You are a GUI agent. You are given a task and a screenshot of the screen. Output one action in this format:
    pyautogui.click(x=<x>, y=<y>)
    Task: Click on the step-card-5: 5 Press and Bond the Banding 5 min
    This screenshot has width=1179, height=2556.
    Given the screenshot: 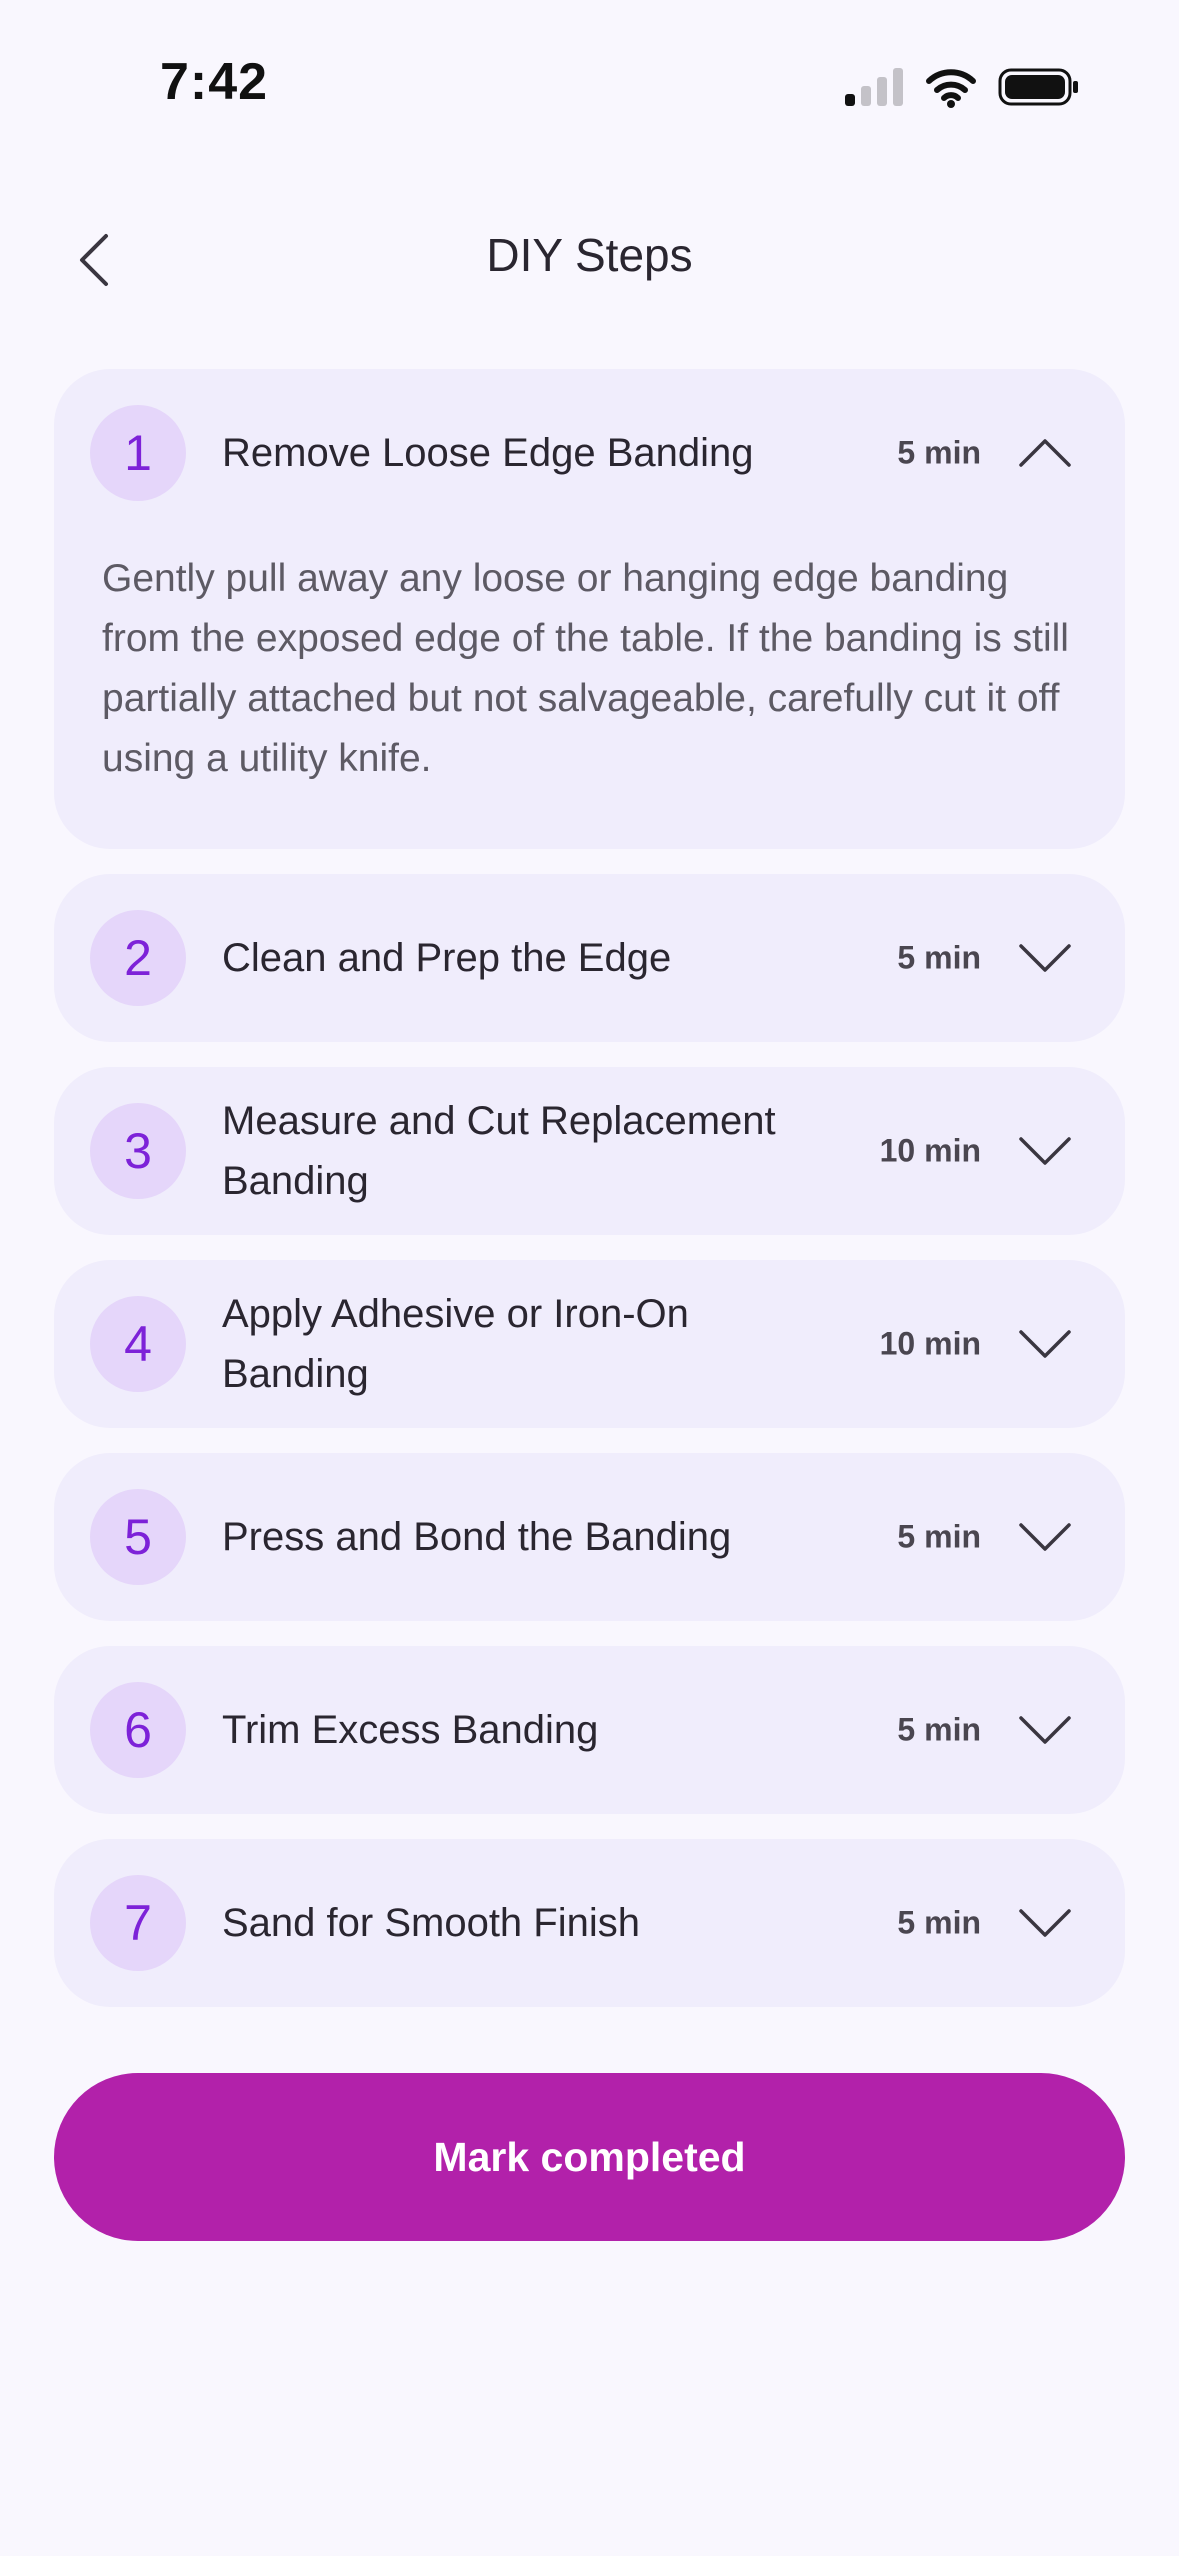 What is the action you would take?
    pyautogui.click(x=589, y=1537)
    